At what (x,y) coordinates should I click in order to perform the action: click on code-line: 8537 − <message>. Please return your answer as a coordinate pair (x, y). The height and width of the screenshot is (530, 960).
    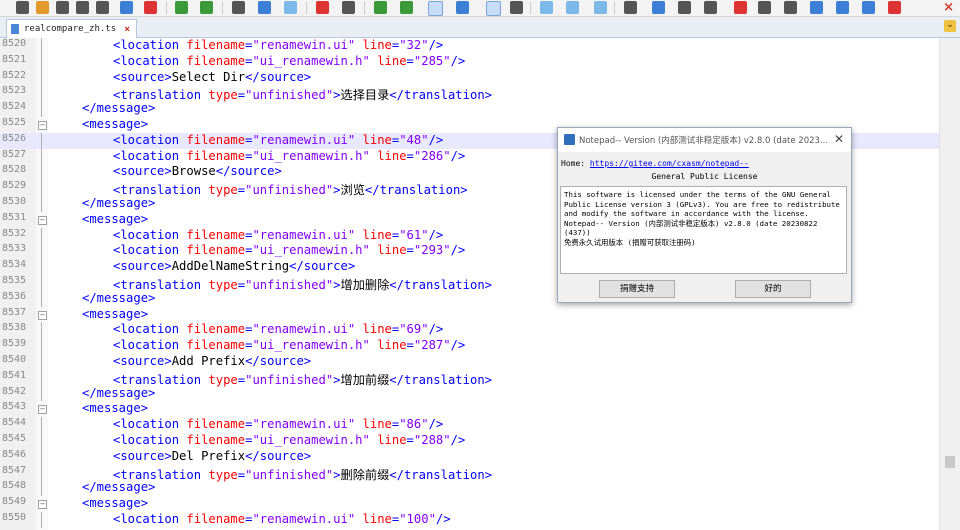
    Looking at the image, I should click on (470, 315).